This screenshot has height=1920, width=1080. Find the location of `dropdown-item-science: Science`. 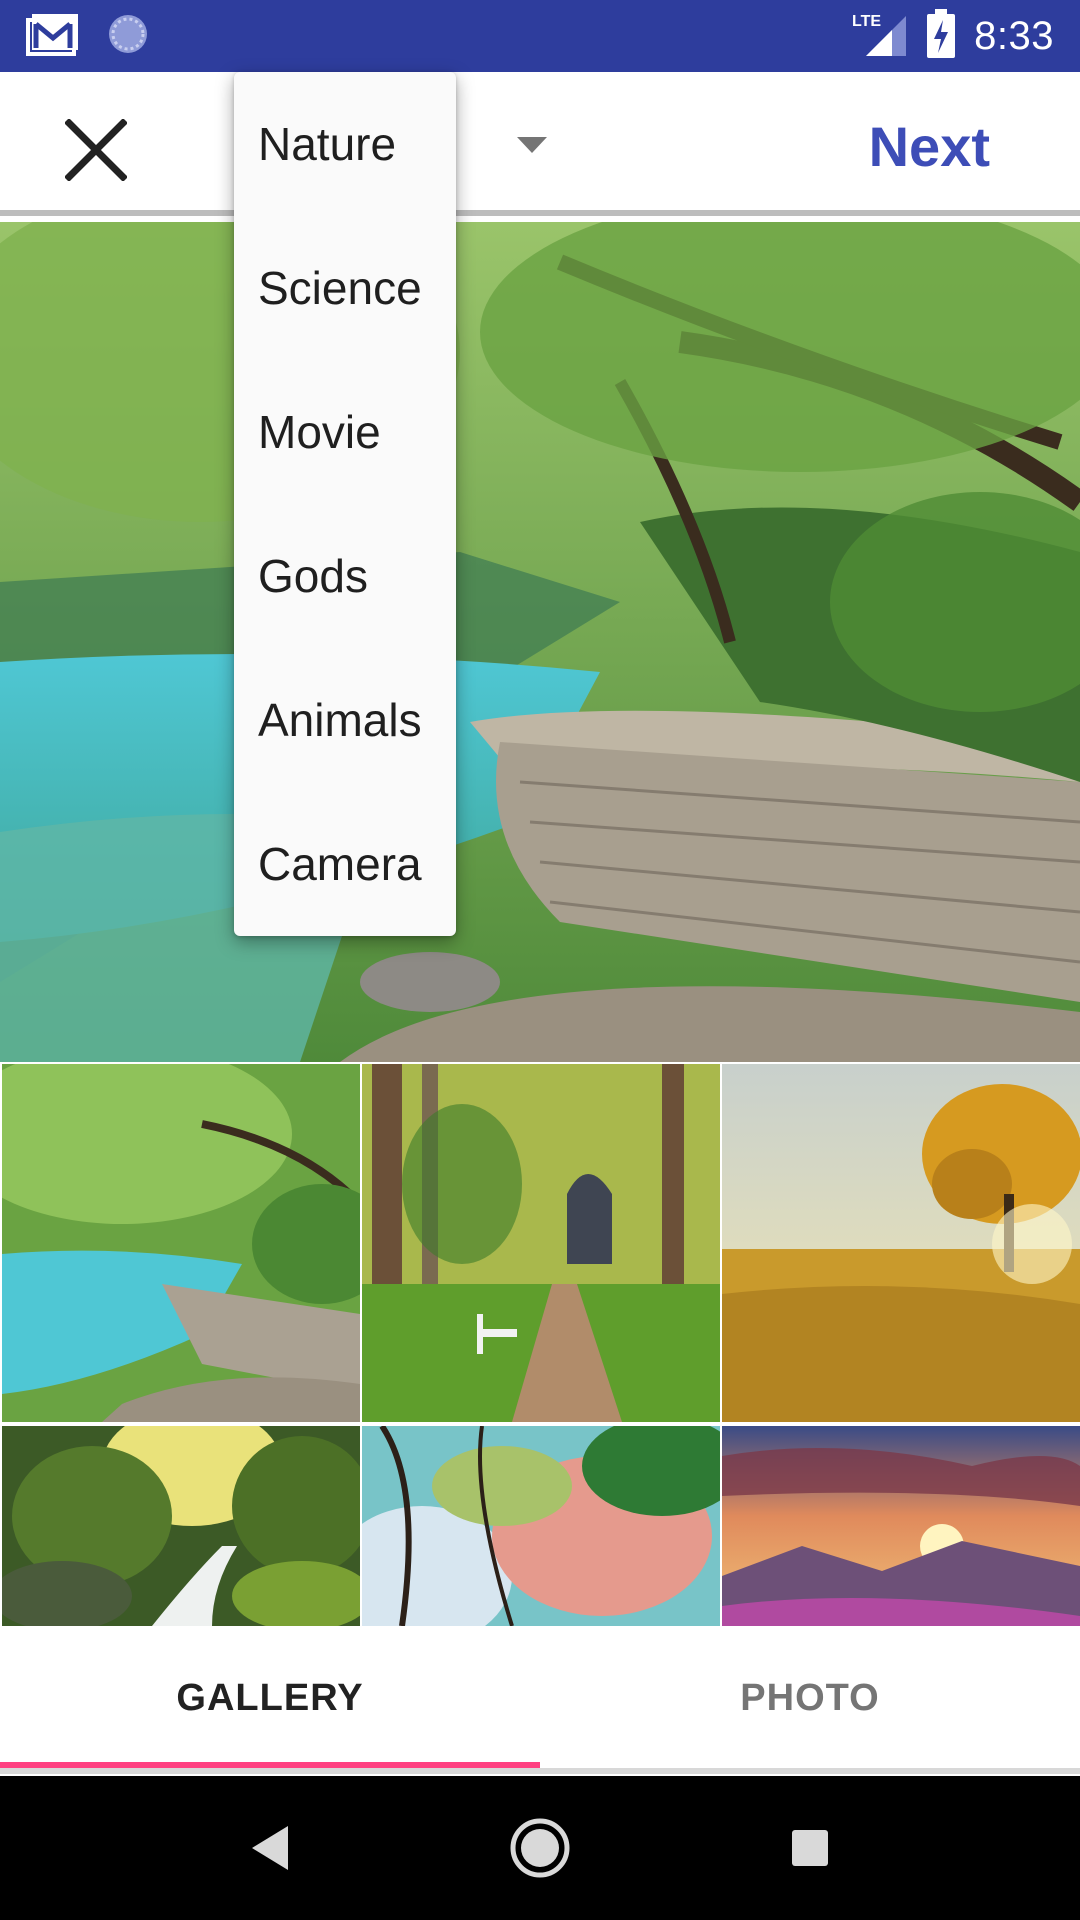

dropdown-item-science: Science is located at coordinates (345, 288).